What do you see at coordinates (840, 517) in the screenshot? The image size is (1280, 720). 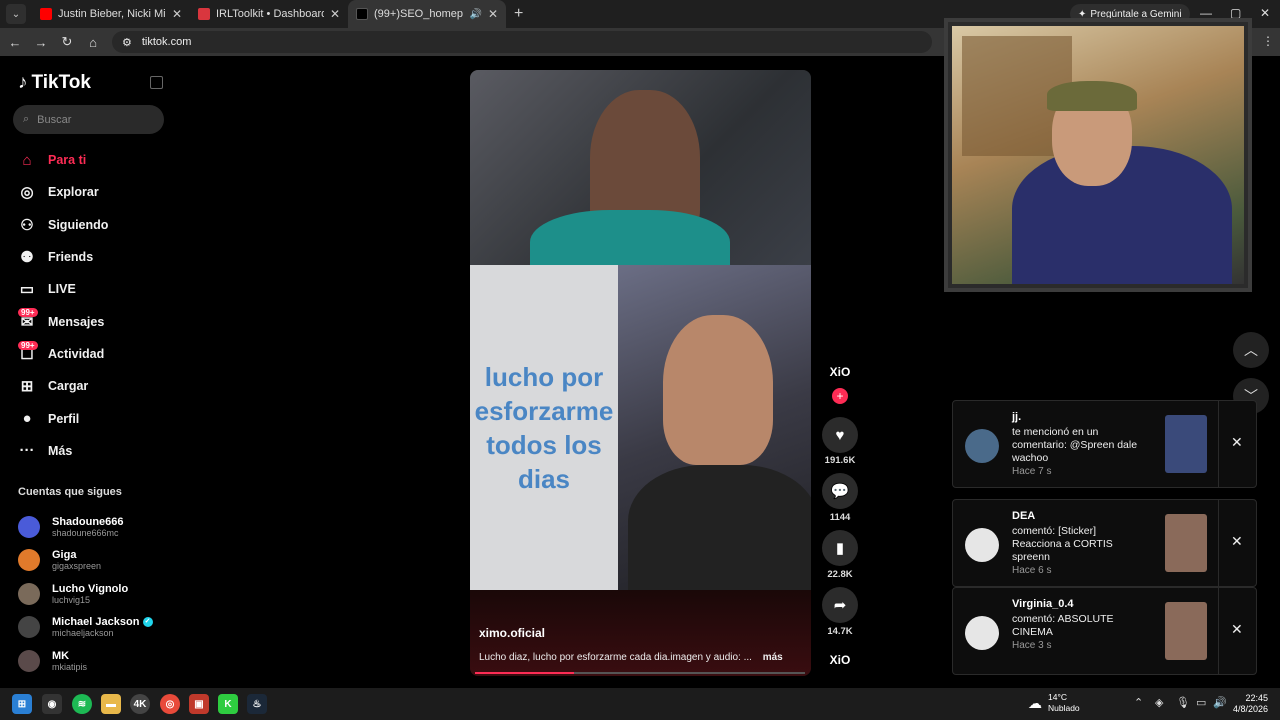 I see `comment-count: 1144` at bounding box center [840, 517].